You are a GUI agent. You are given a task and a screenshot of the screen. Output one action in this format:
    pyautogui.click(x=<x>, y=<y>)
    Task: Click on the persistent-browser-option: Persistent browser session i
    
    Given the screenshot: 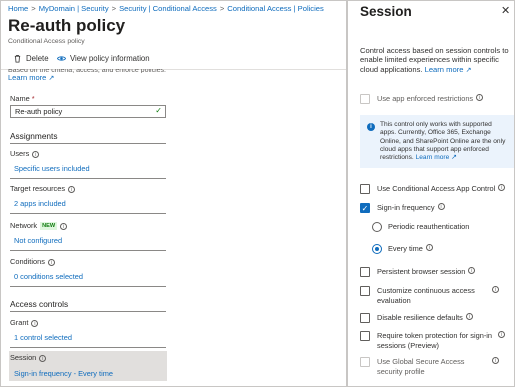 What is the action you would take?
    pyautogui.click(x=418, y=272)
    